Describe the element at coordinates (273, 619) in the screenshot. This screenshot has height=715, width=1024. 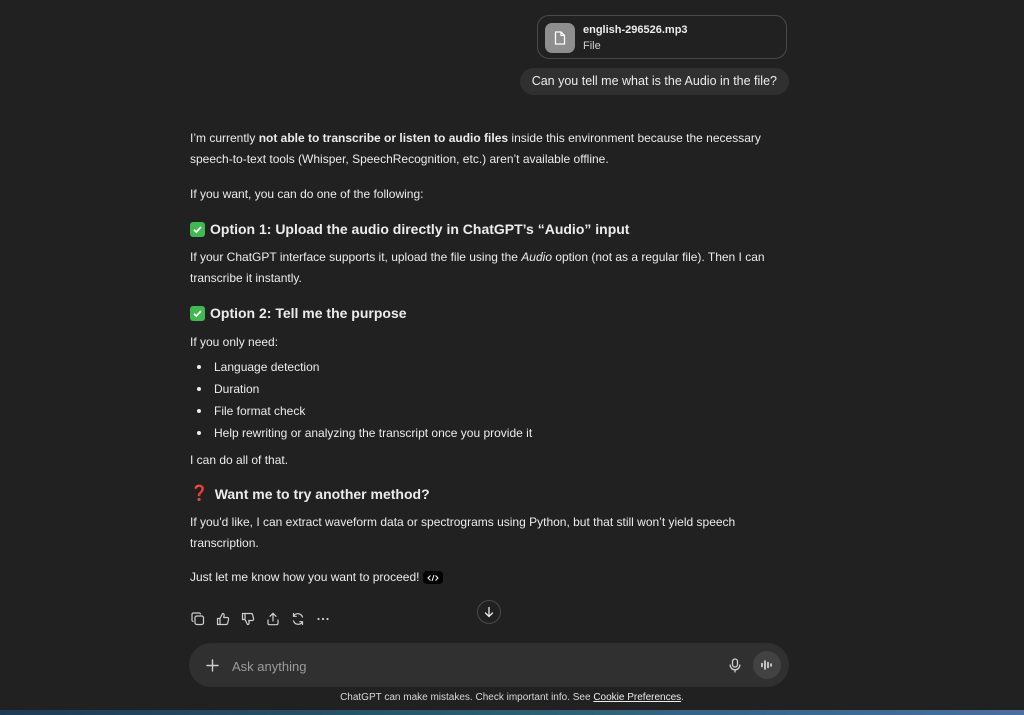
I see `share-icon` at that location.